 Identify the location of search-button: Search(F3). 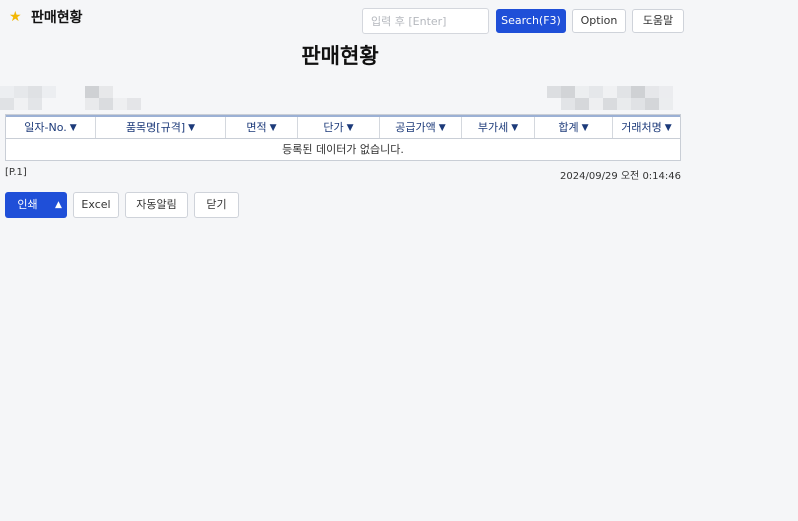
(531, 21).